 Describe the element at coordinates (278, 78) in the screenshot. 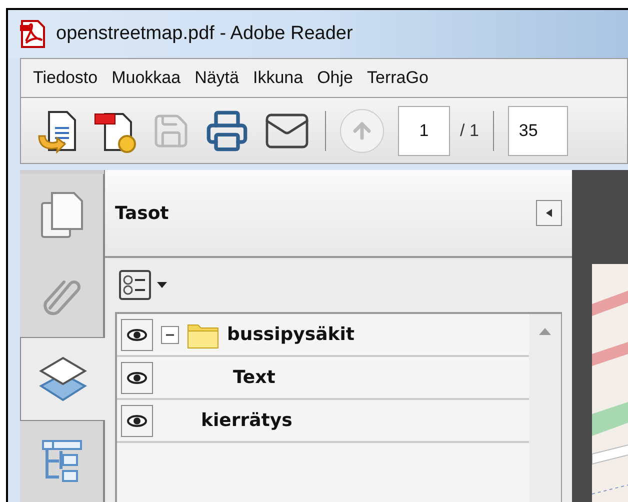

I see `menu-item: Ikkuna` at that location.